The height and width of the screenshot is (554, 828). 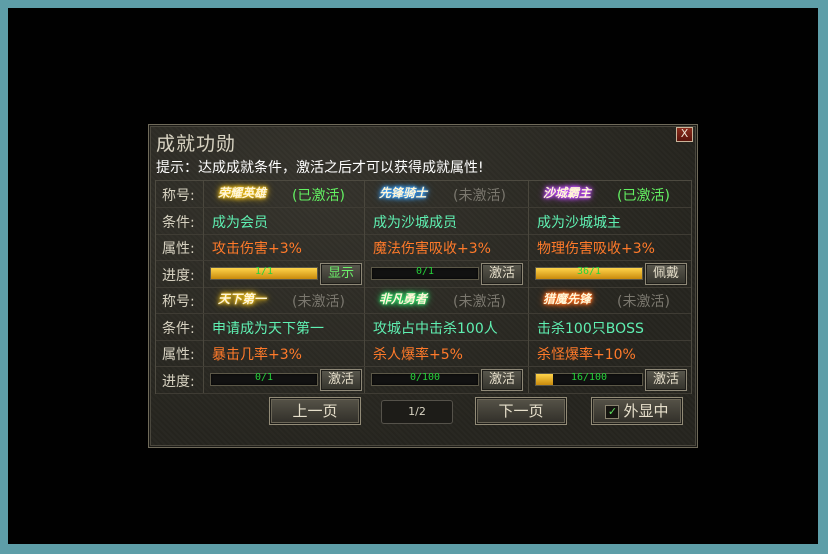 I want to click on achievement-title-badge: 荣耀英雄, so click(x=242, y=193).